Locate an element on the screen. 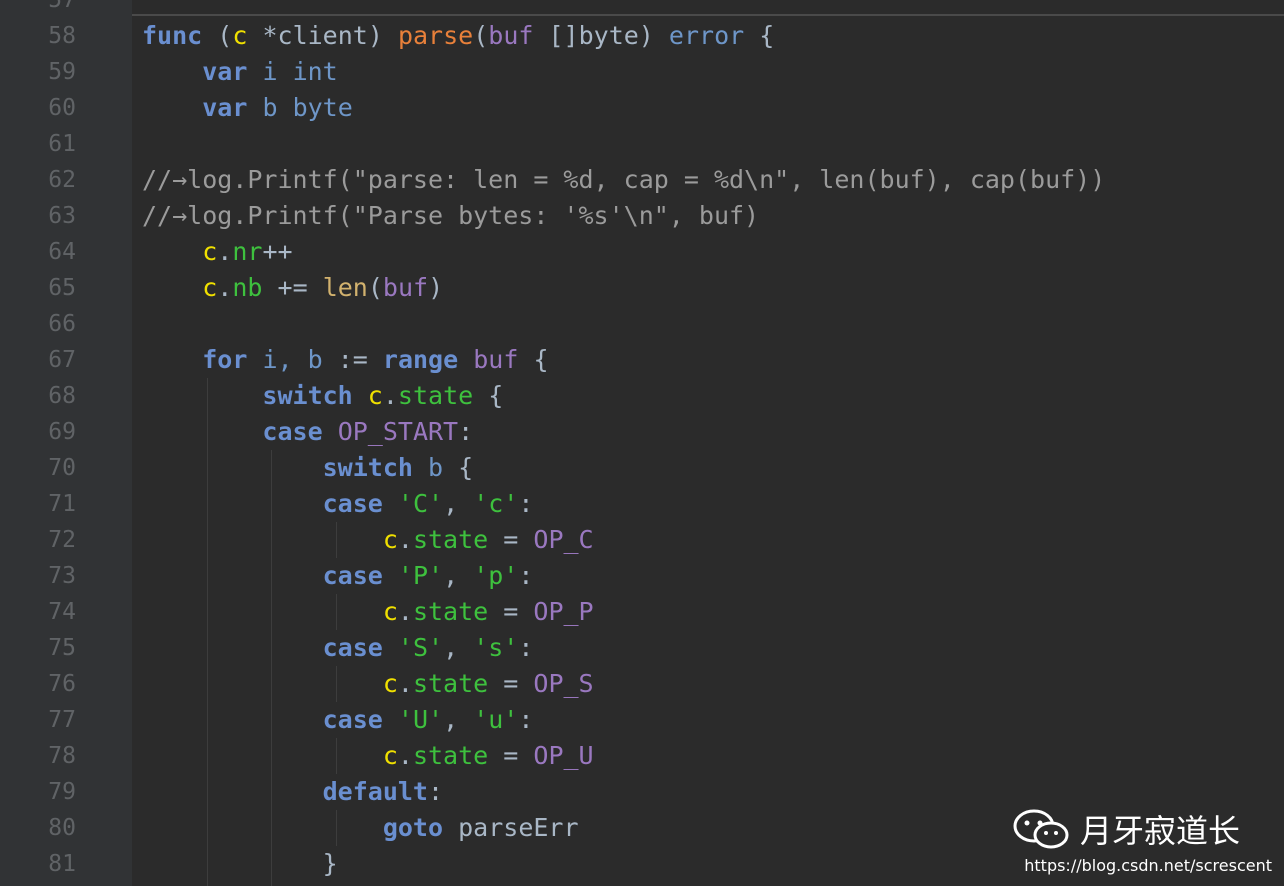 The width and height of the screenshot is (1284, 886). code-line-81: } is located at coordinates (240, 864).